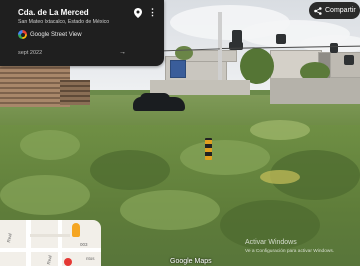 The width and height of the screenshot is (360, 266). Describe the element at coordinates (68, 262) in the screenshot. I see `location-marker-icon` at that location.